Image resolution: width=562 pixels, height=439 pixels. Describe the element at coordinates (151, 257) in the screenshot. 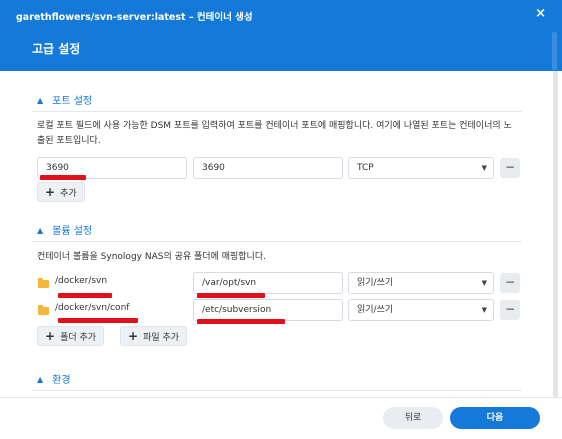

I see `volume-section-description: 컨테이너 볼륨을 Synology NAS의 공유 폴더에 매핑합니다.` at that location.